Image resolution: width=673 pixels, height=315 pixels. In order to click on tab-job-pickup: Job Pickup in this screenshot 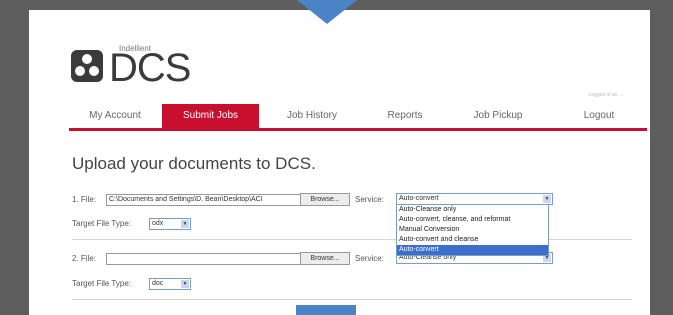, I will do `click(498, 116)`.